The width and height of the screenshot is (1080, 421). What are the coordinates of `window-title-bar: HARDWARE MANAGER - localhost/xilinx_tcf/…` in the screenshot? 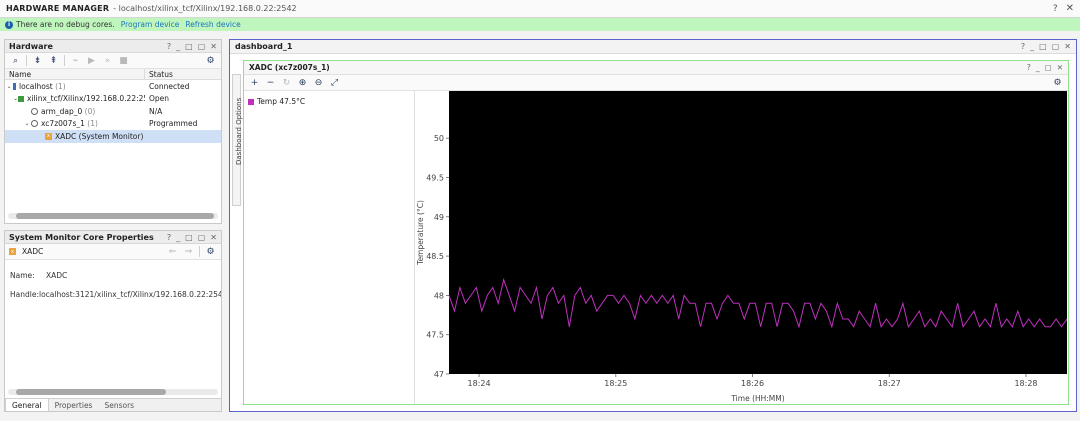 It's located at (540, 9).